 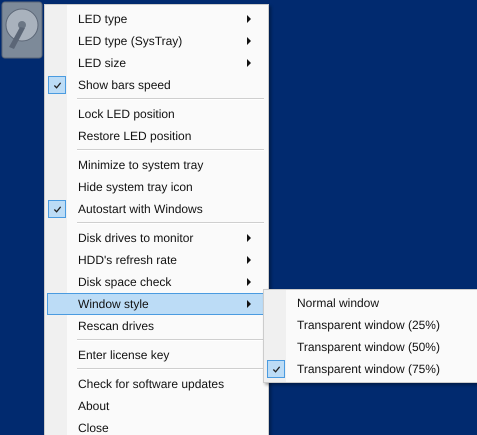 What do you see at coordinates (156, 63) in the screenshot?
I see `menu-item: LED size` at bounding box center [156, 63].